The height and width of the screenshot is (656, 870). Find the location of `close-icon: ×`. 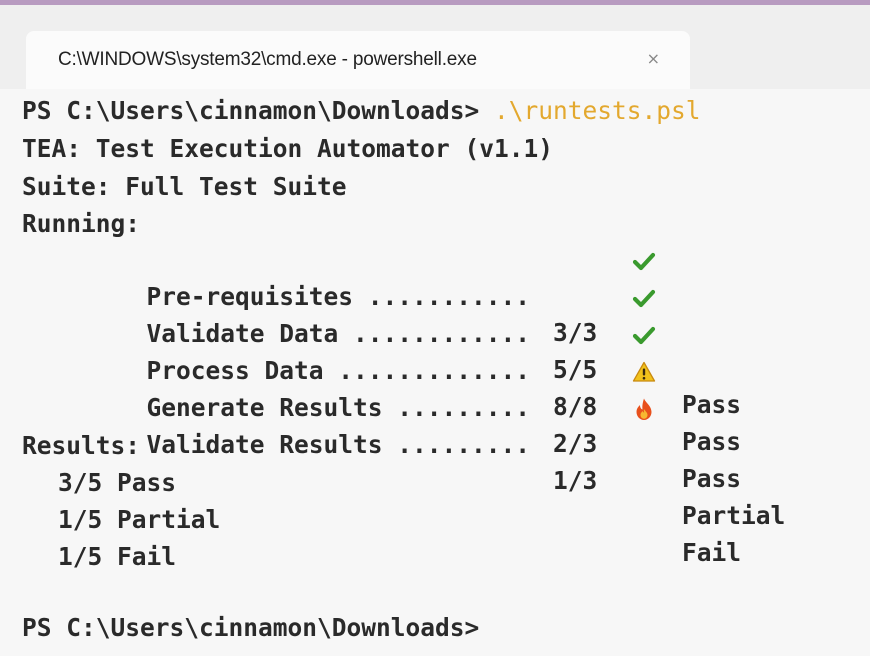

close-icon: × is located at coordinates (653, 59).